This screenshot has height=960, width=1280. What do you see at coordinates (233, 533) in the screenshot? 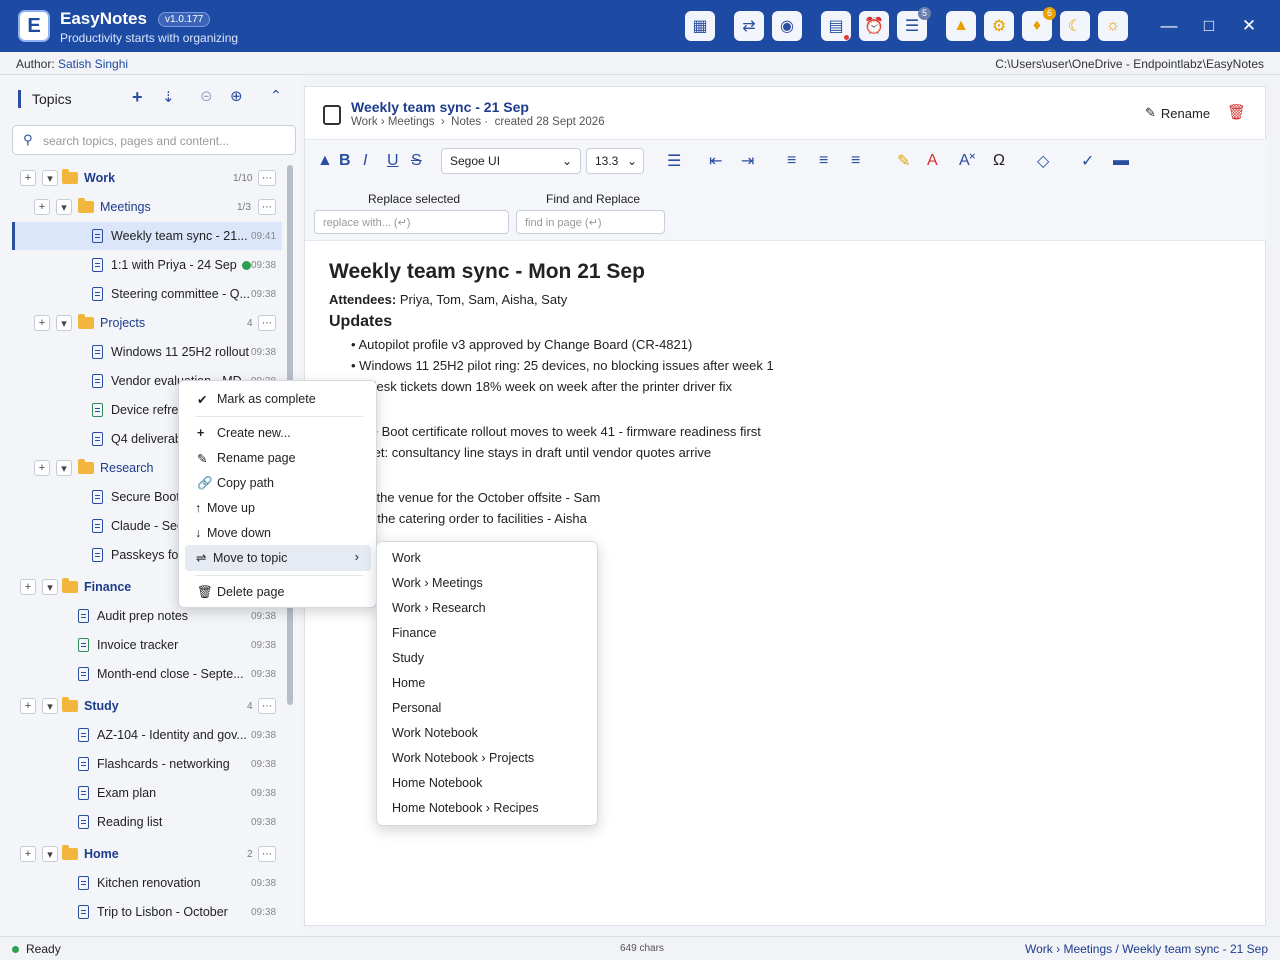
I see `menu-move-down: ↓ Move down` at bounding box center [233, 533].